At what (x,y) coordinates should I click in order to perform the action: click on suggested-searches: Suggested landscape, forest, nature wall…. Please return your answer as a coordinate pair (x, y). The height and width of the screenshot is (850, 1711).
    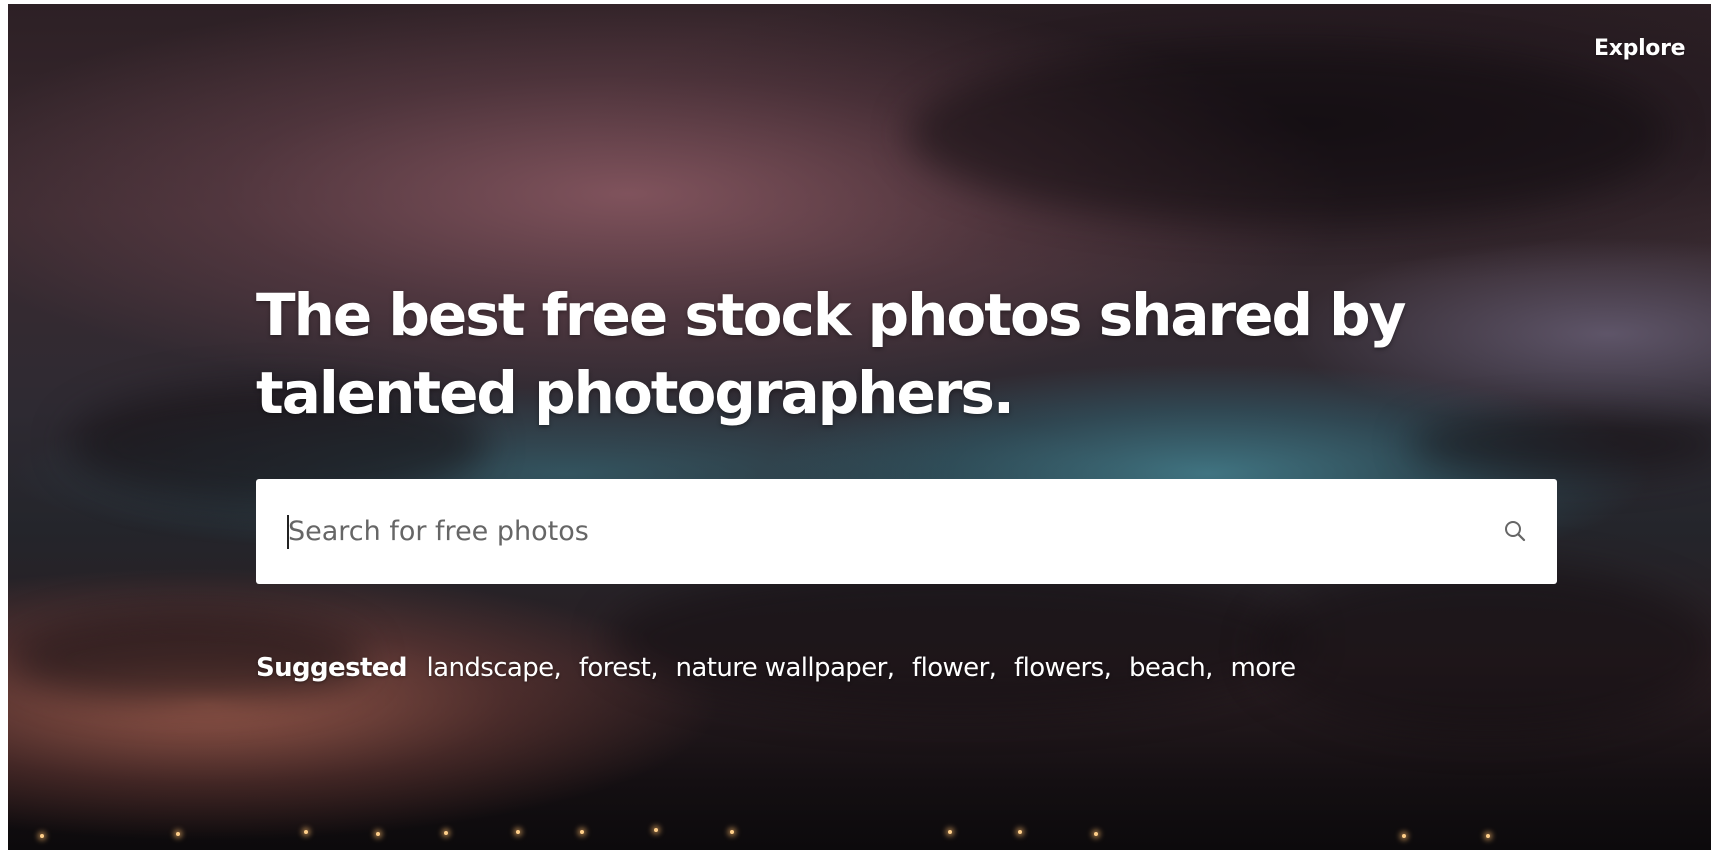
    Looking at the image, I should click on (776, 668).